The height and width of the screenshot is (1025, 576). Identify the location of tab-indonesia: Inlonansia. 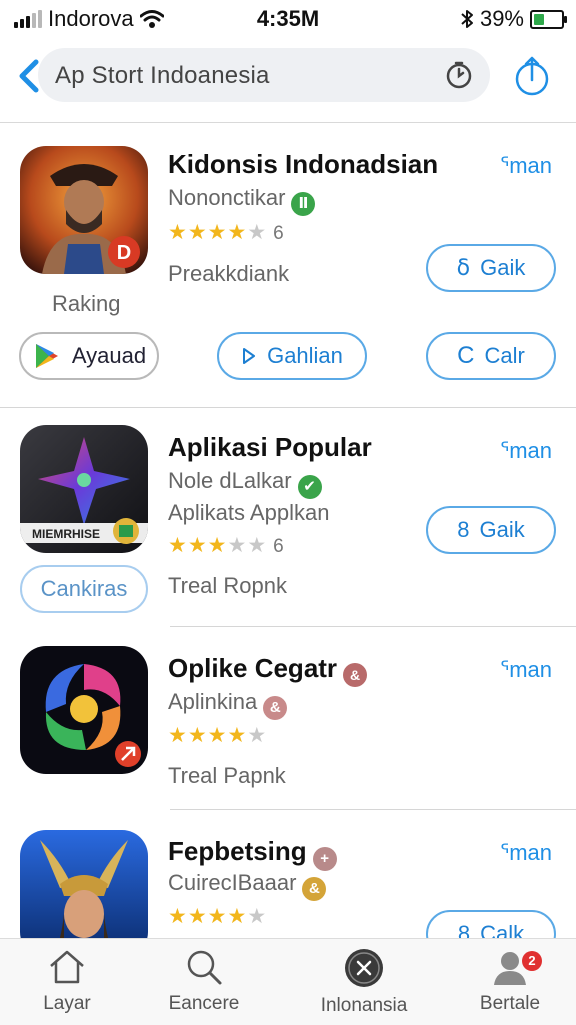
(364, 982).